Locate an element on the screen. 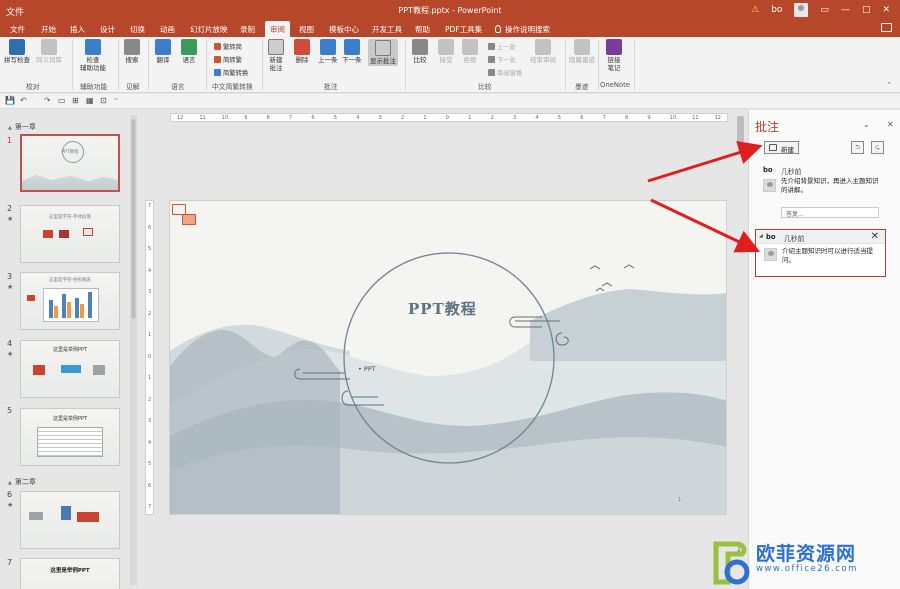  spell-check-button: 拼写检查 is located at coordinates (17, 51).